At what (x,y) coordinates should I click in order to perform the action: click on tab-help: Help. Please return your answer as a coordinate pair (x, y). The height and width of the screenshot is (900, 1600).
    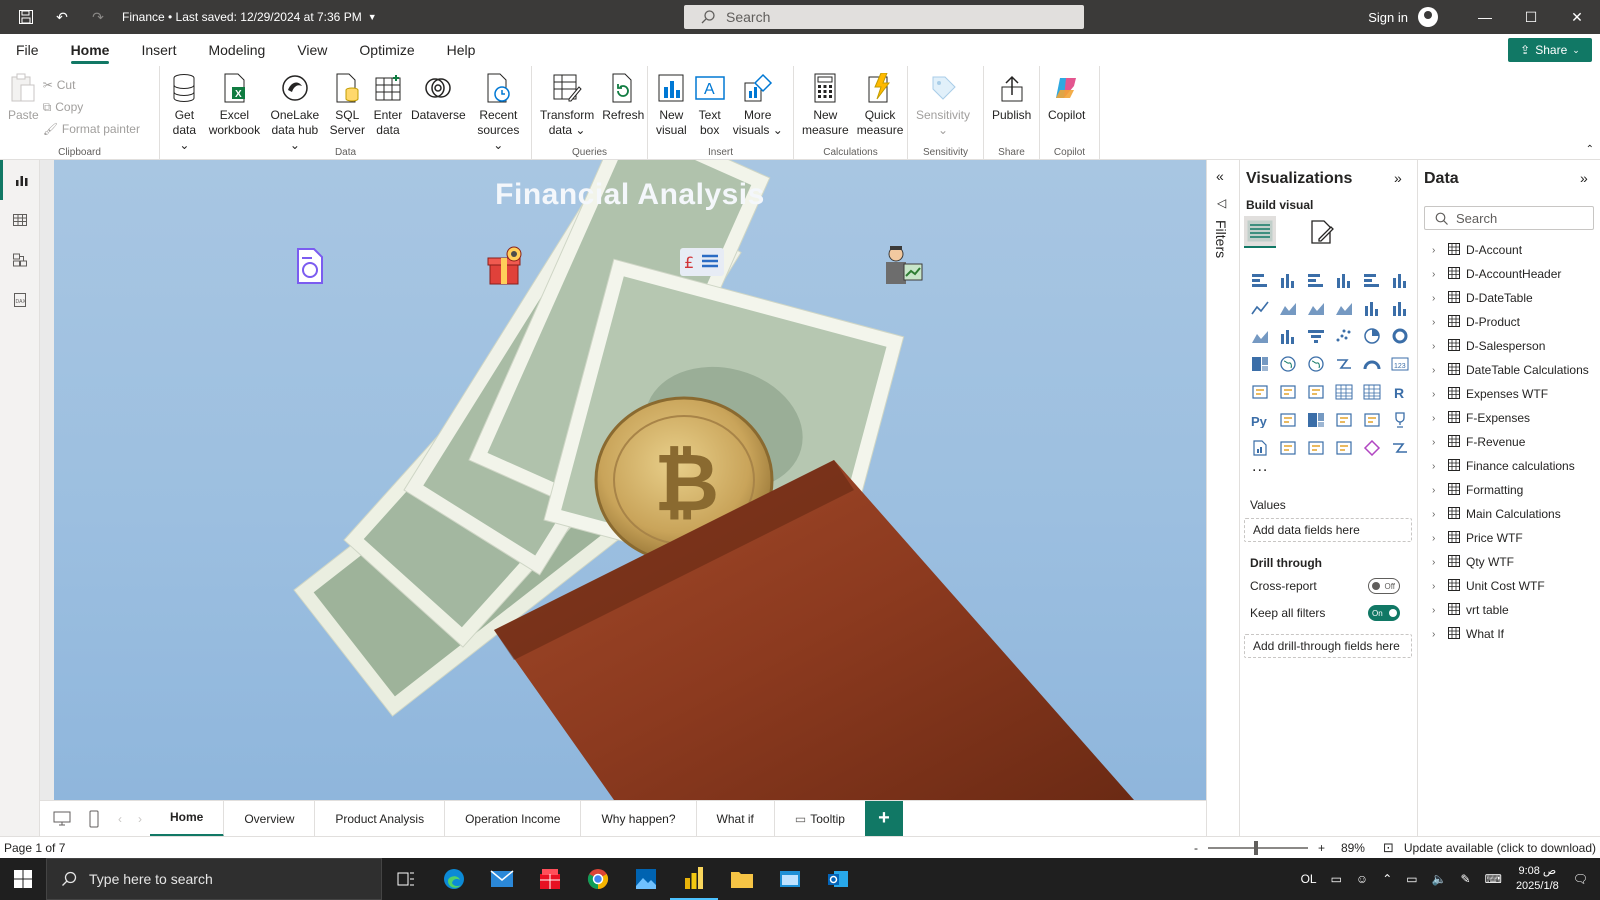
    Looking at the image, I should click on (461, 50).